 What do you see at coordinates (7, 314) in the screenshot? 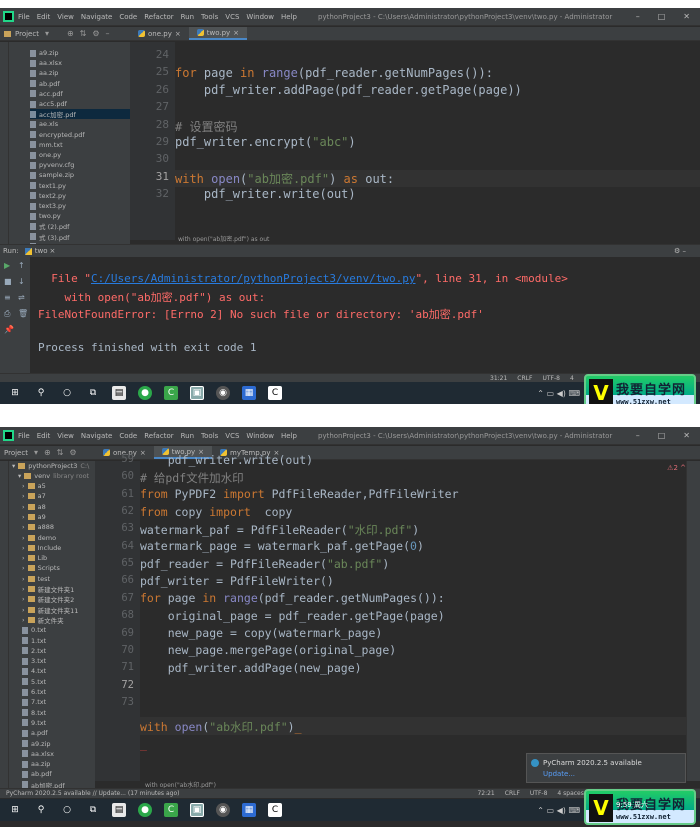
I see `print-icon: ⎙` at bounding box center [7, 314].